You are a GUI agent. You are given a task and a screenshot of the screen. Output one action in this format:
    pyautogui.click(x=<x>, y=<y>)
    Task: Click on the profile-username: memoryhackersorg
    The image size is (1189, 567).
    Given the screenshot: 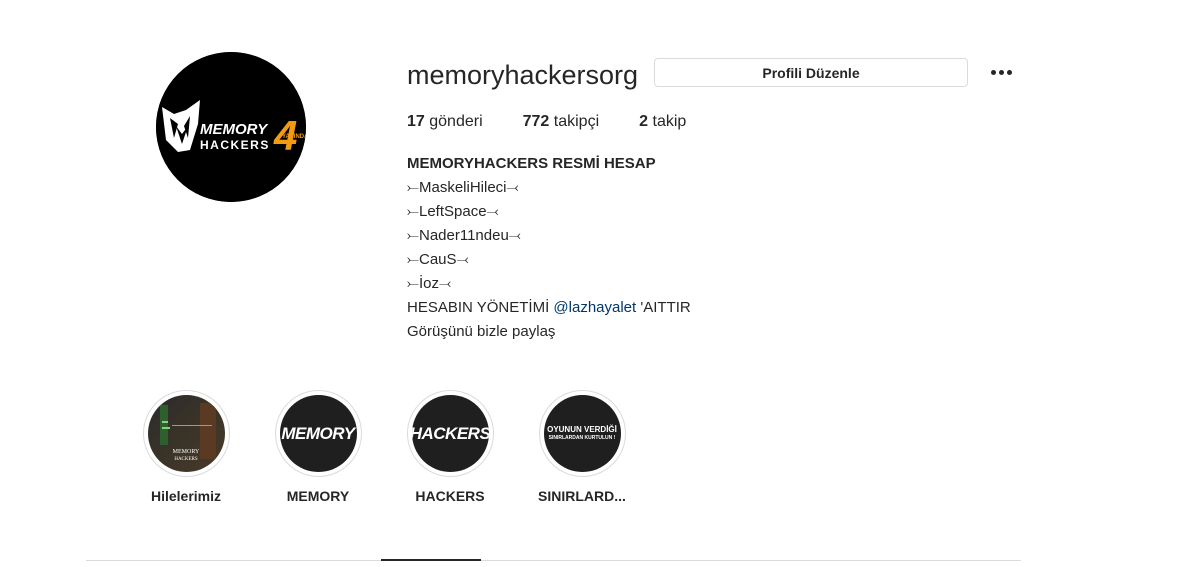 What is the action you would take?
    pyautogui.click(x=523, y=75)
    